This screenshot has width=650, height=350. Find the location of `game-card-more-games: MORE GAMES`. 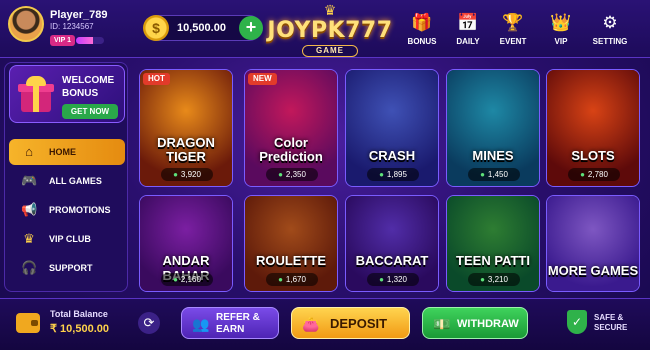

game-card-more-games: MORE GAMES is located at coordinates (593, 243).